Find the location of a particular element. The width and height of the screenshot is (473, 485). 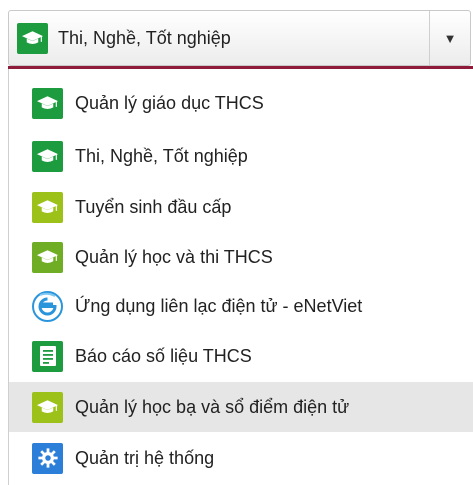

menu-item-bao-cao-so-lieu-thcs: Báo cáo số liệu THCS is located at coordinates (241, 356).